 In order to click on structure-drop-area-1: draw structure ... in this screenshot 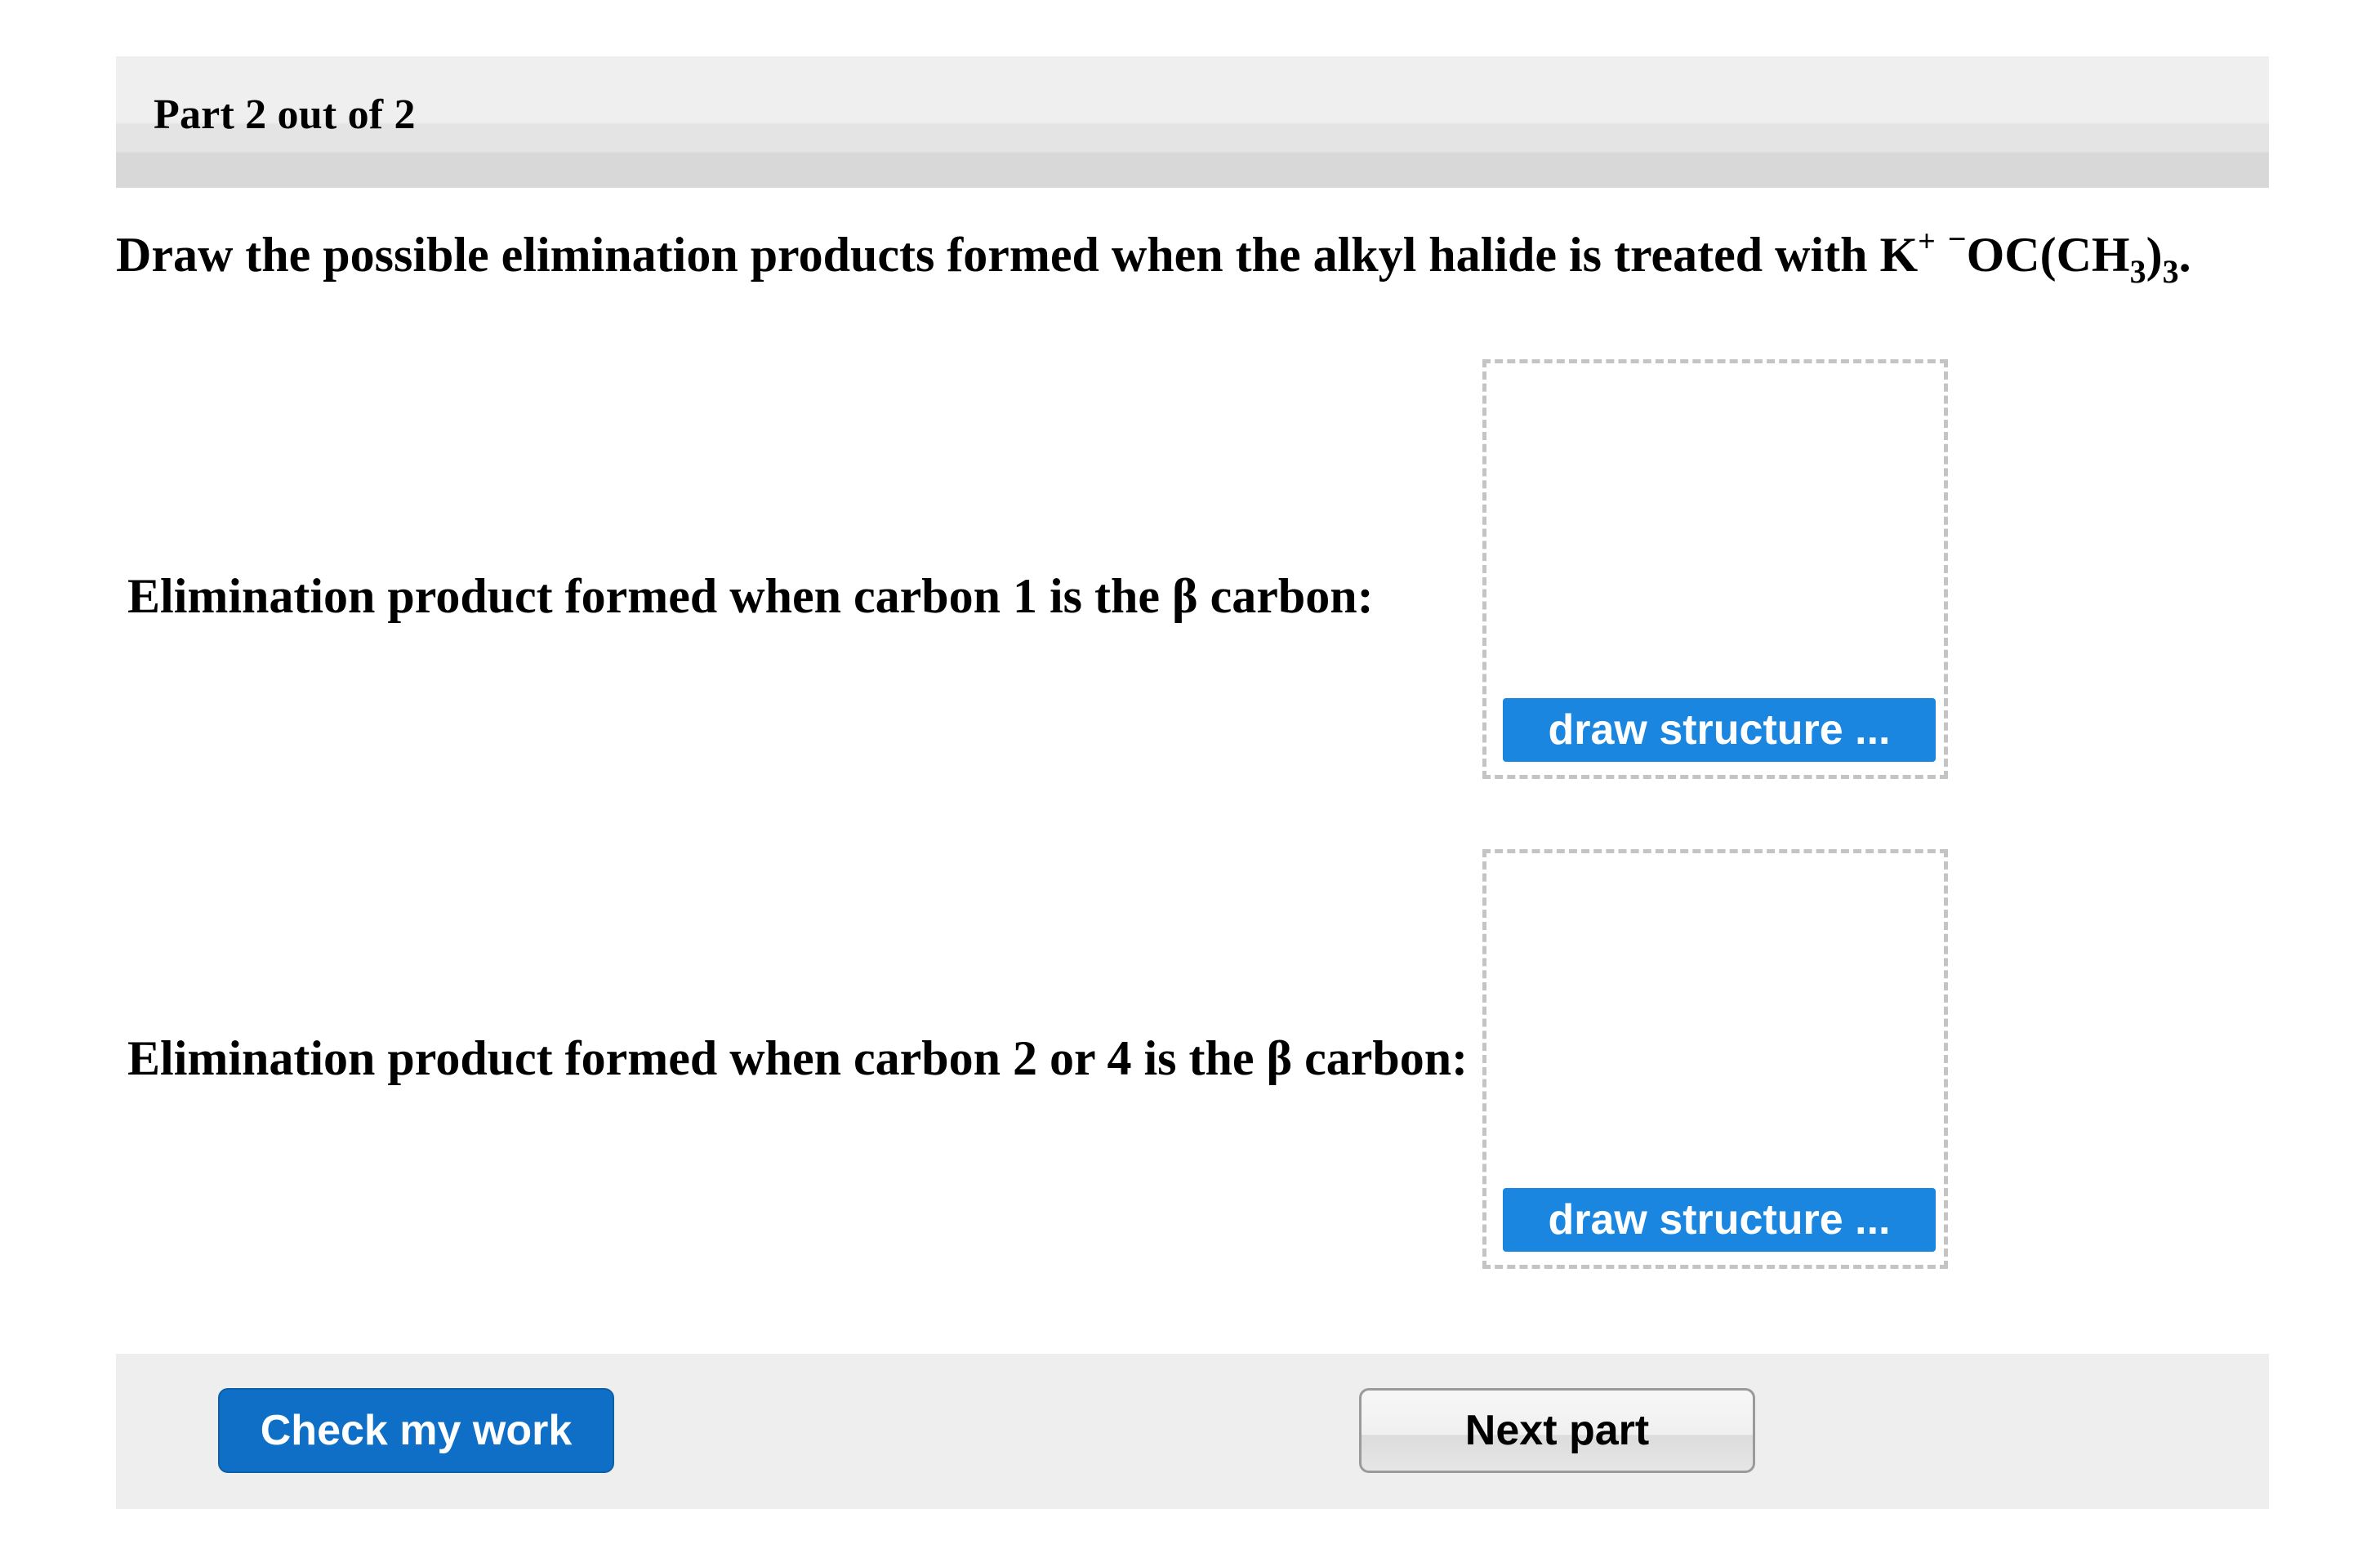, I will do `click(1715, 569)`.